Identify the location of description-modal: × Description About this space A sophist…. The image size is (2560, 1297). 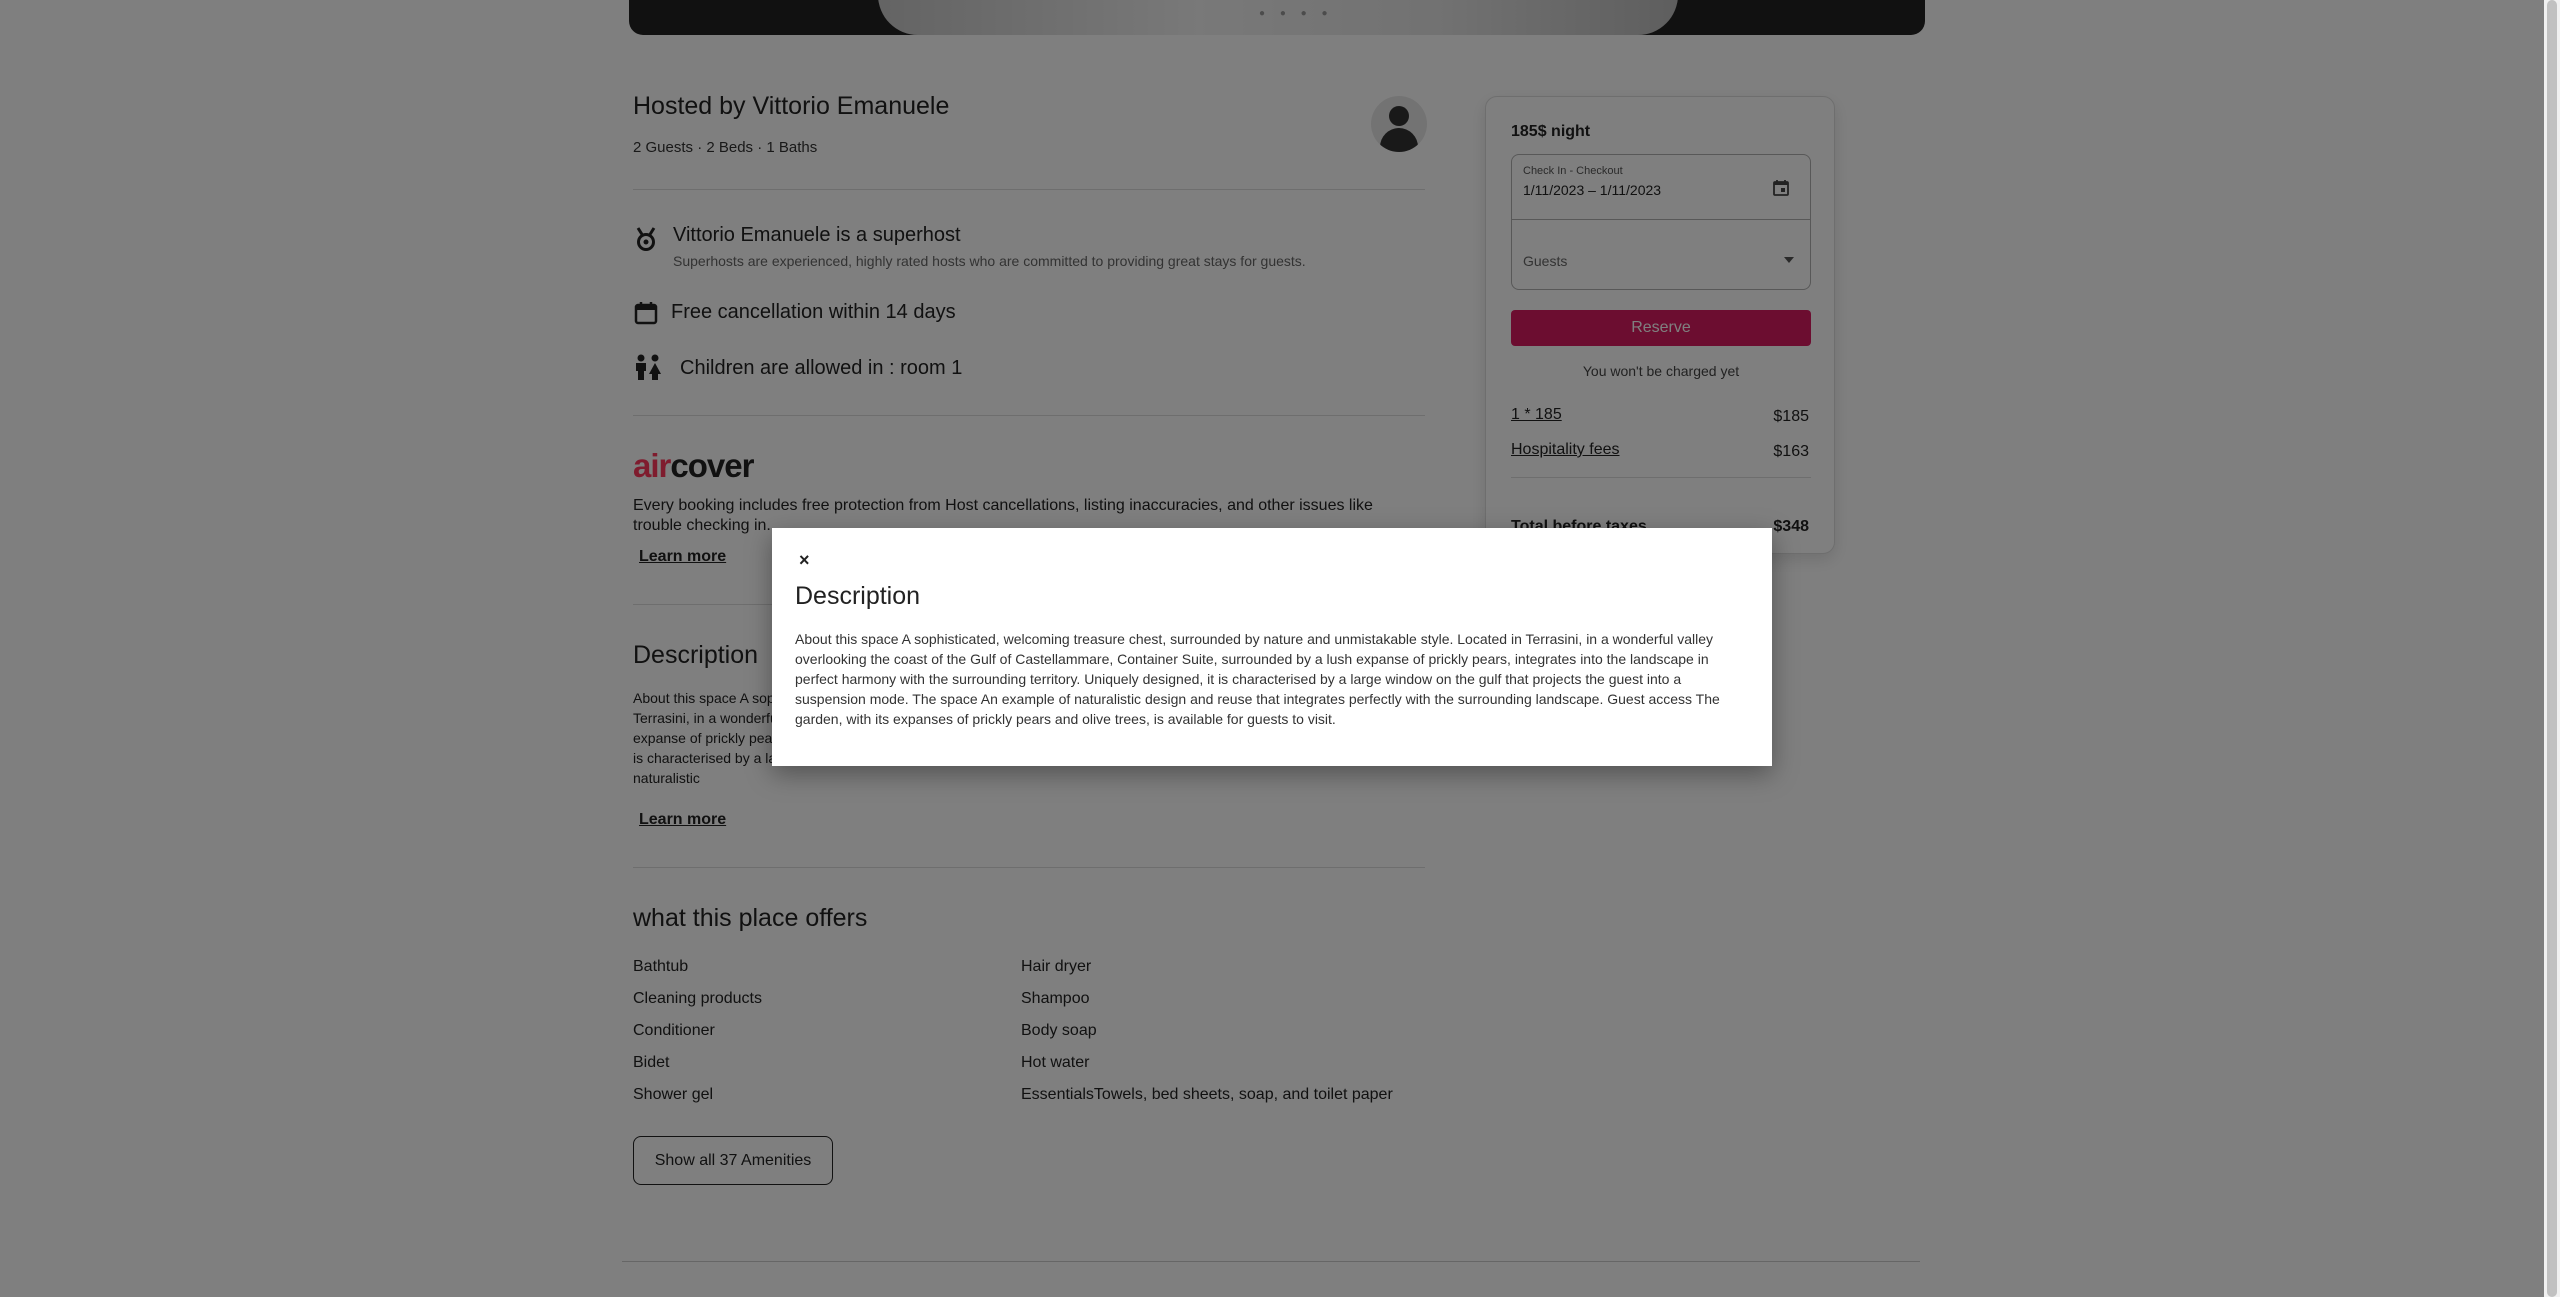
(1272, 647).